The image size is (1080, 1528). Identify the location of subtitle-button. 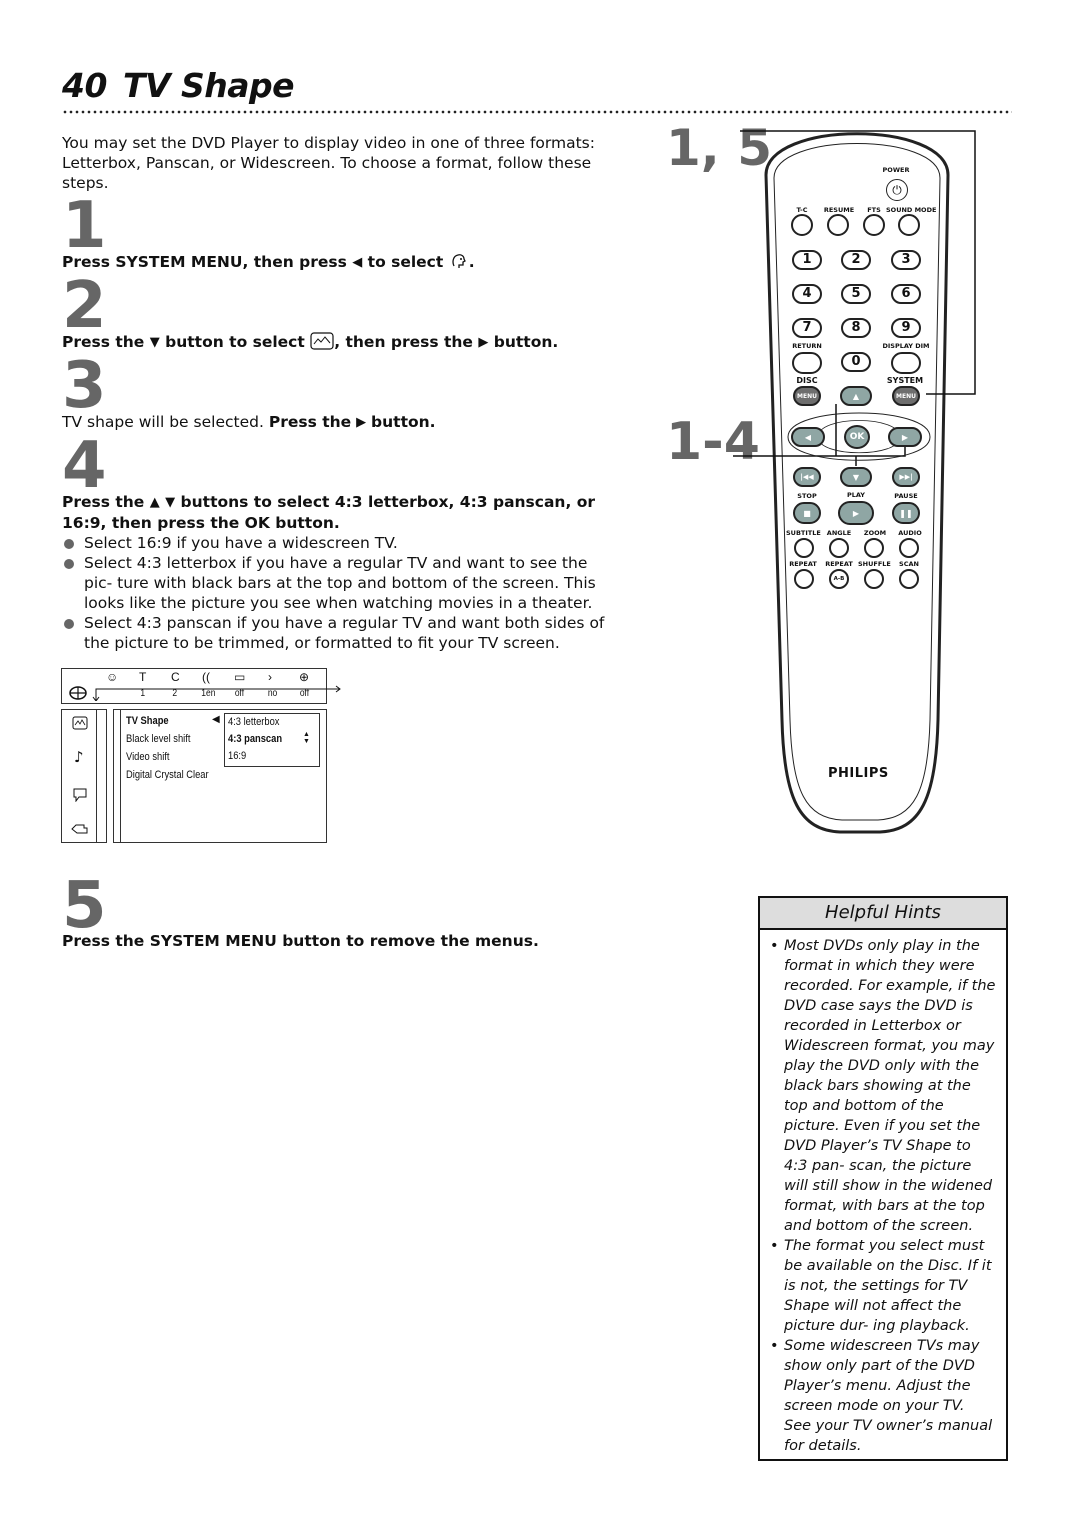
(804, 548).